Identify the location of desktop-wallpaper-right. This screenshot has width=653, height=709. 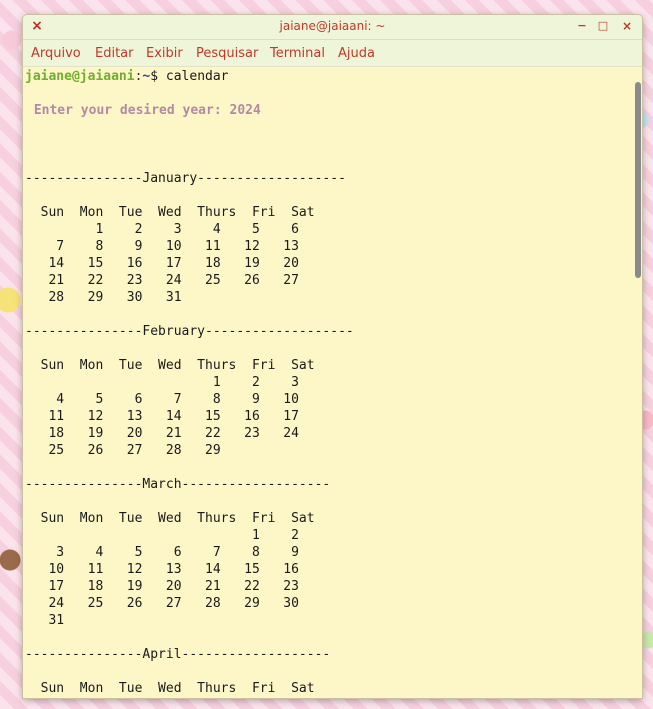
(647, 354).